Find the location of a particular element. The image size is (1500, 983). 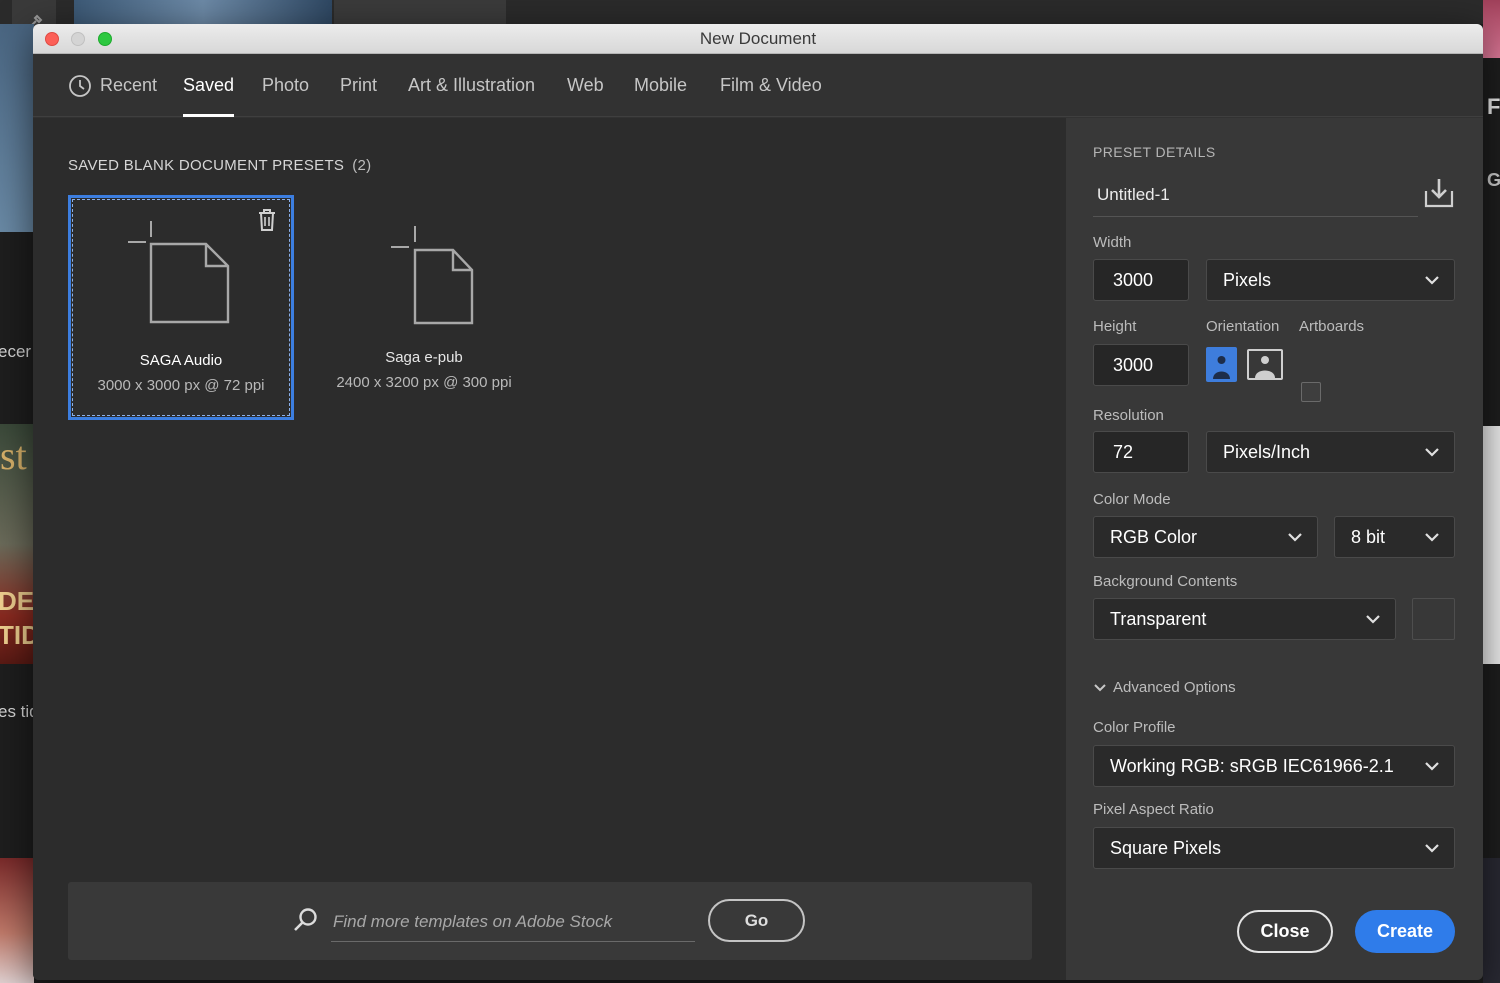

pixel-aspect-ratio-dropdown: Square Pixels is located at coordinates (1274, 848).